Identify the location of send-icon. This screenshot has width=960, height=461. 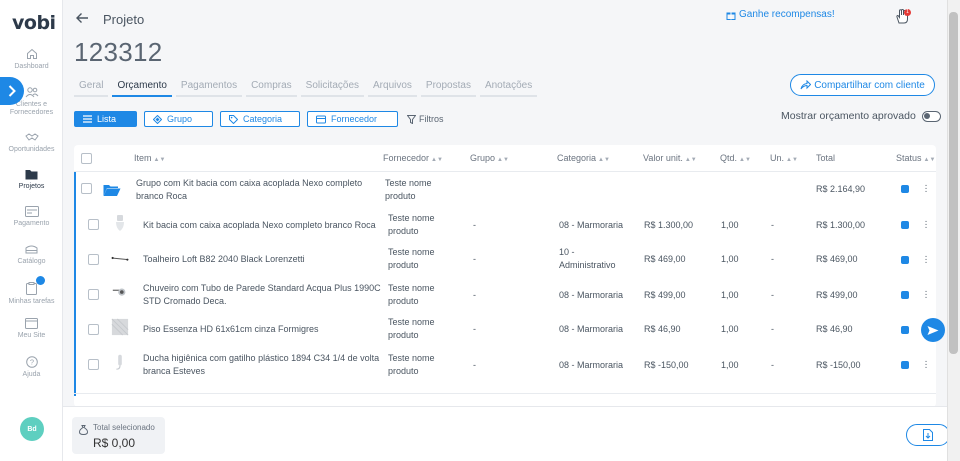
(933, 330).